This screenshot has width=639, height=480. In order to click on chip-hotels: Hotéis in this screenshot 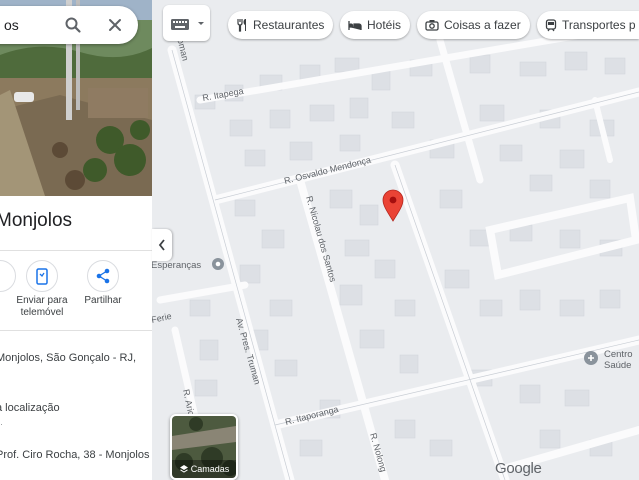, I will do `click(375, 25)`.